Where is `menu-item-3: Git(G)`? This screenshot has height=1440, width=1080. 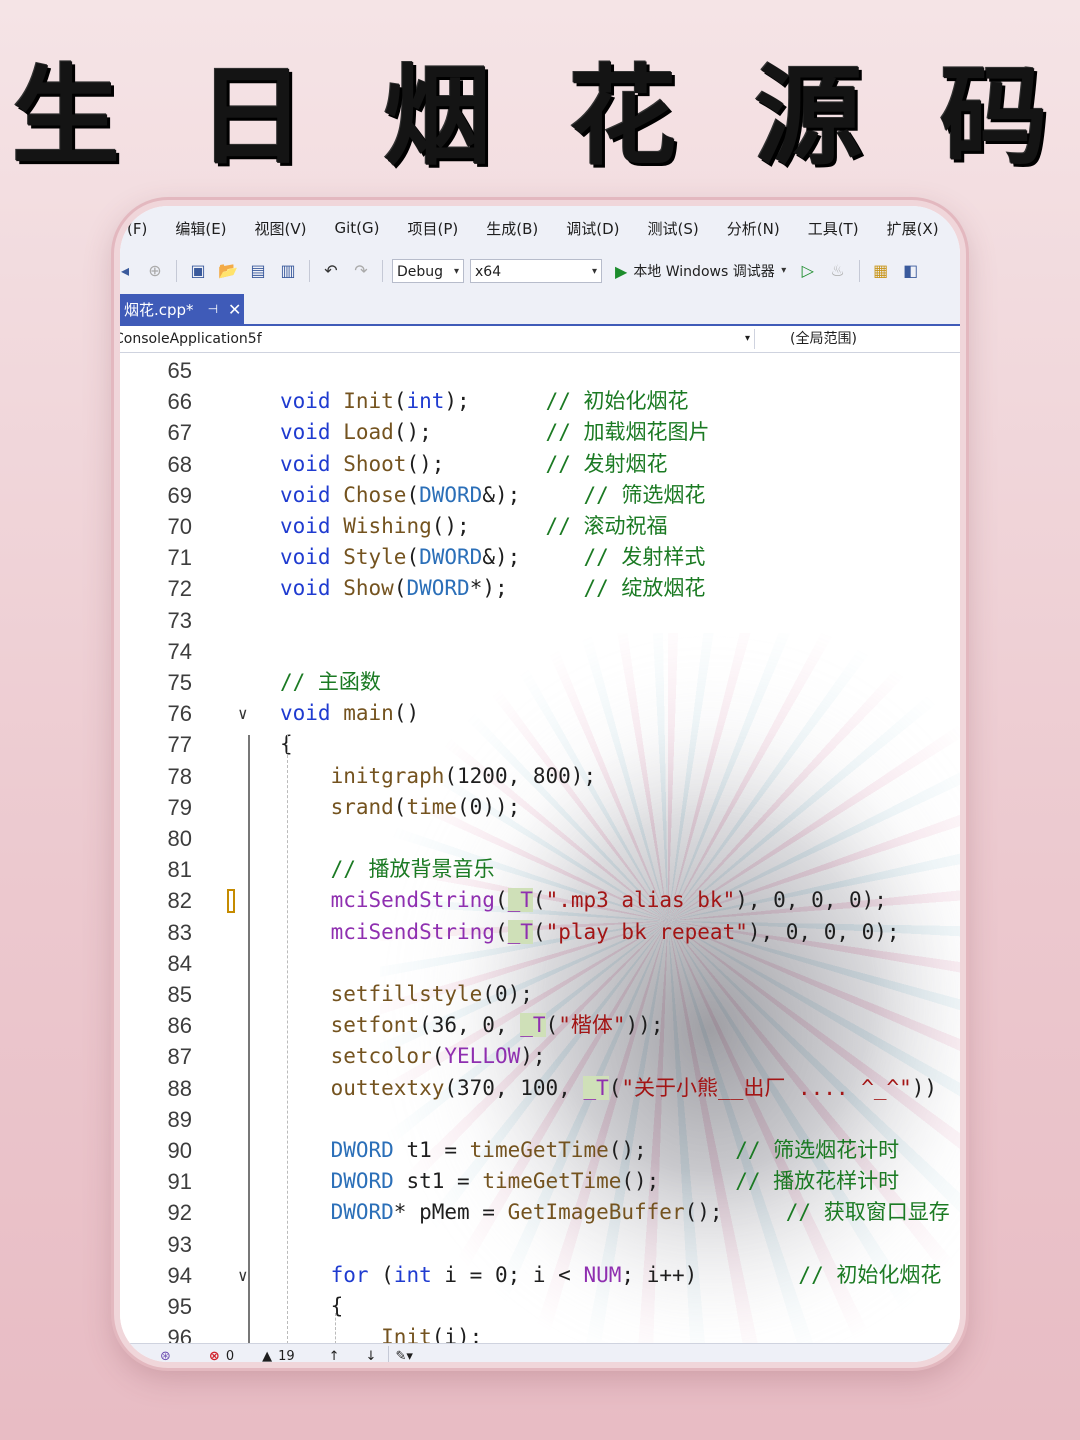
menu-item-3: Git(G) is located at coordinates (357, 228).